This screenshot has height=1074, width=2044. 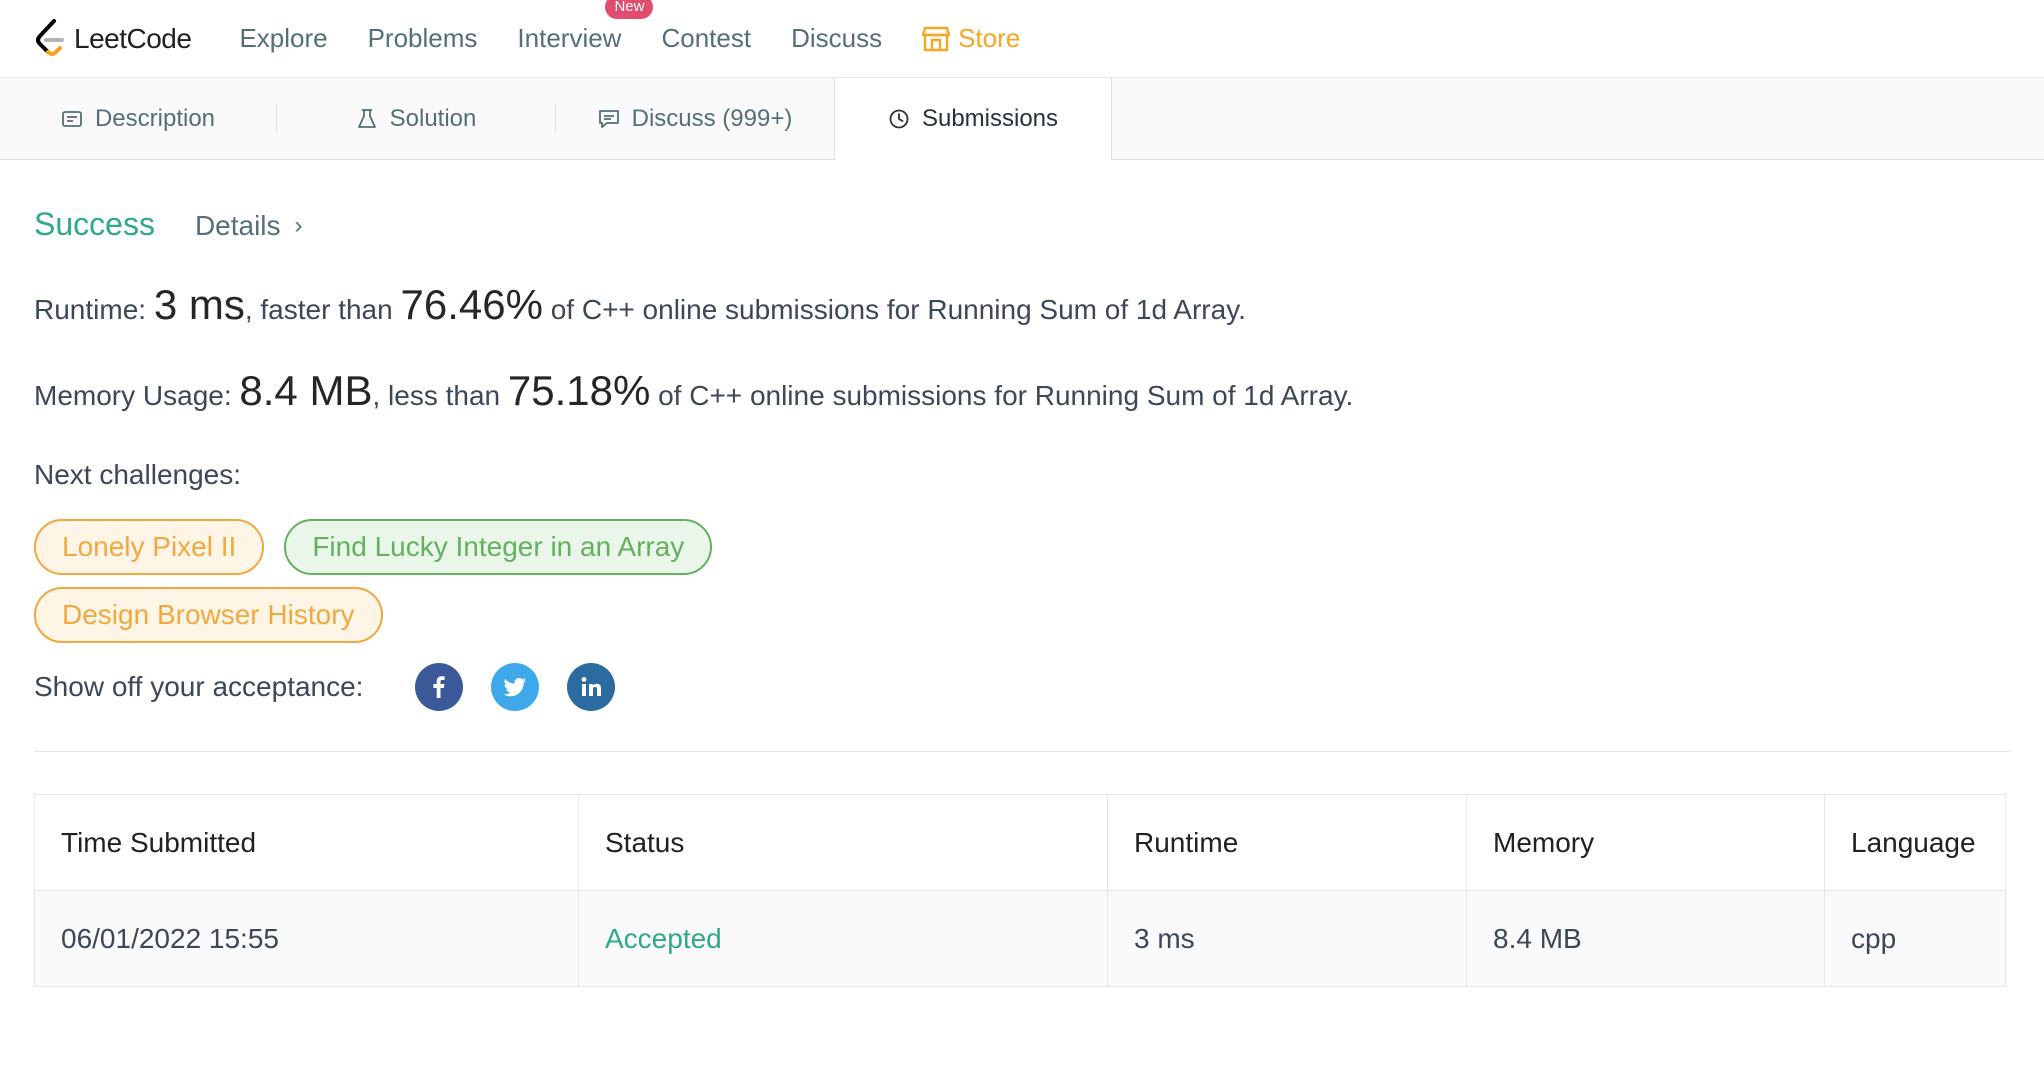 I want to click on twitter-share-button, so click(x=515, y=687).